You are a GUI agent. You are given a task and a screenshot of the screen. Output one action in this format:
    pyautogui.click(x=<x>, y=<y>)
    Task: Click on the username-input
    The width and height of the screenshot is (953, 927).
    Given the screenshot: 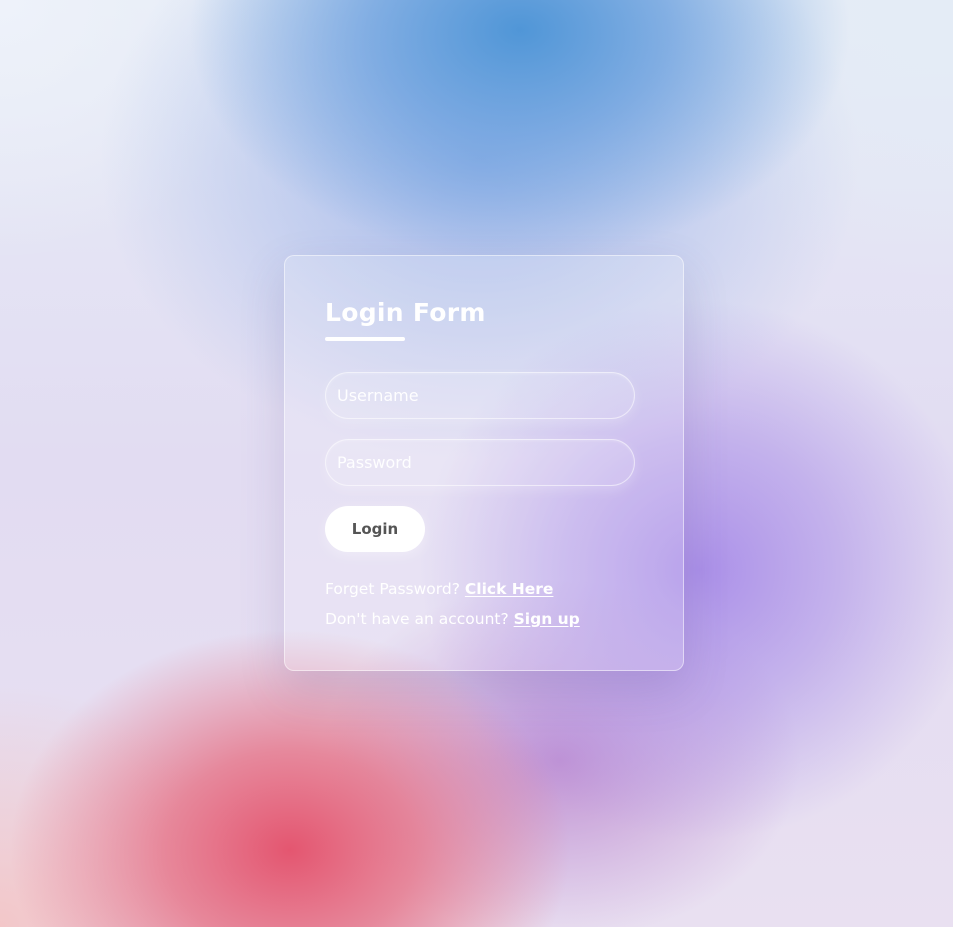 What is the action you would take?
    pyautogui.click(x=480, y=395)
    